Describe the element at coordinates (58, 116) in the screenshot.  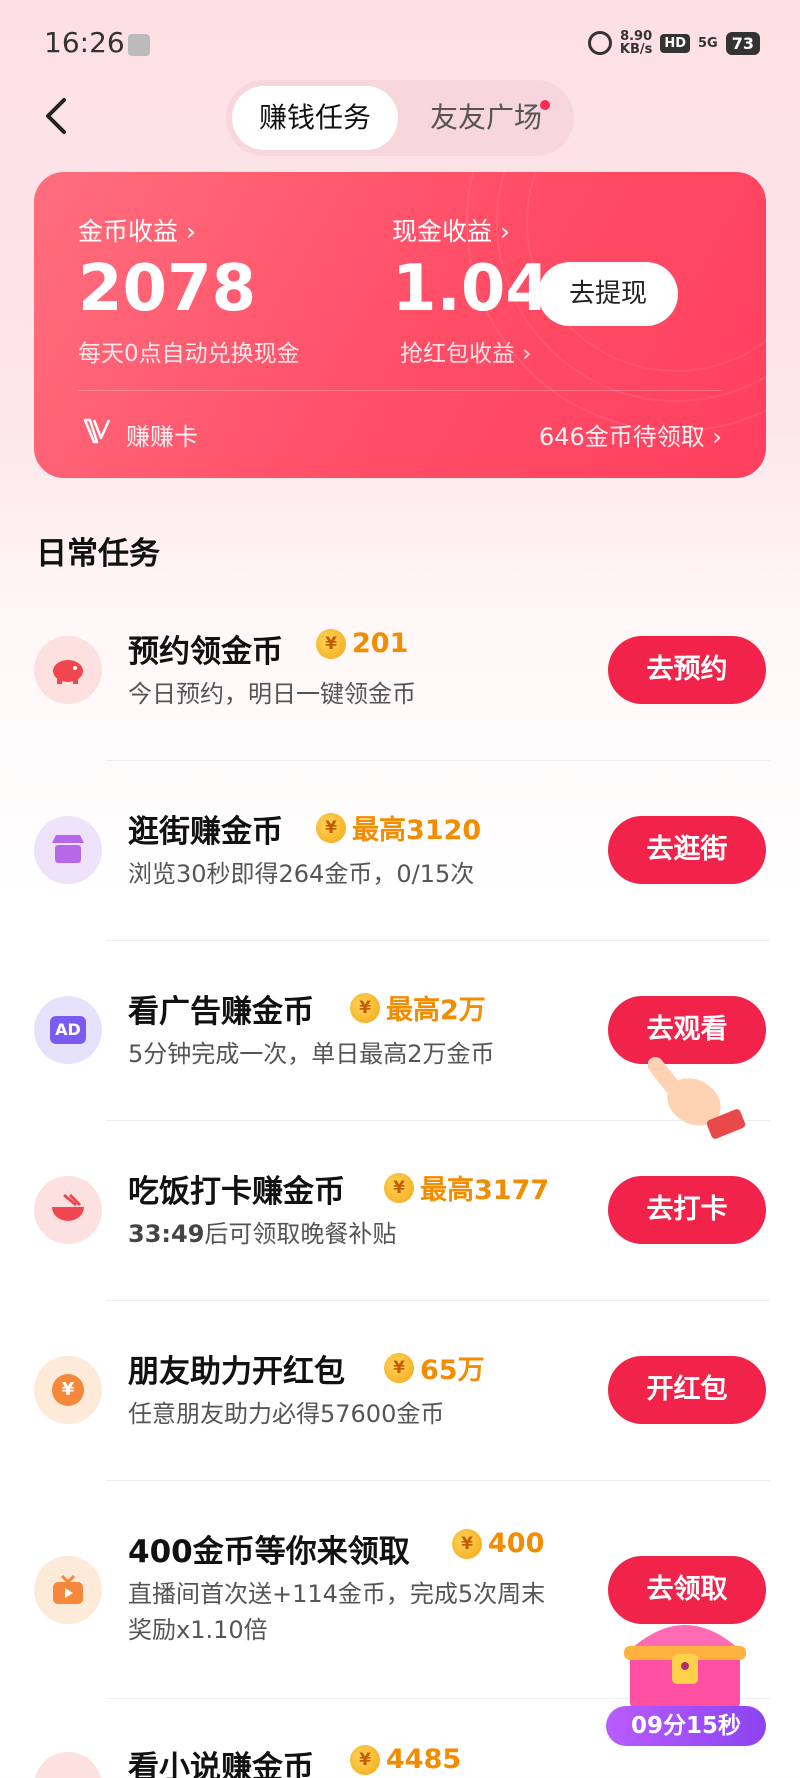
I see `back-arrow-icon` at that location.